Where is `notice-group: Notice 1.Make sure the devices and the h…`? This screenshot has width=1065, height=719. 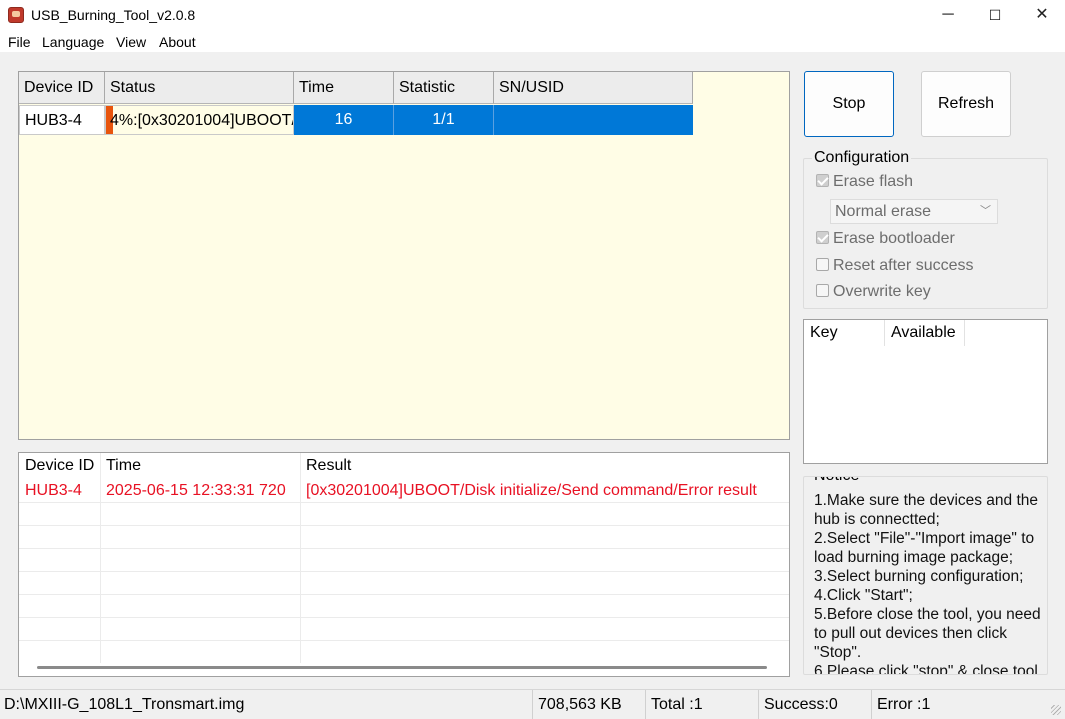 notice-group: Notice 1.Make sure the devices and the h… is located at coordinates (925, 575).